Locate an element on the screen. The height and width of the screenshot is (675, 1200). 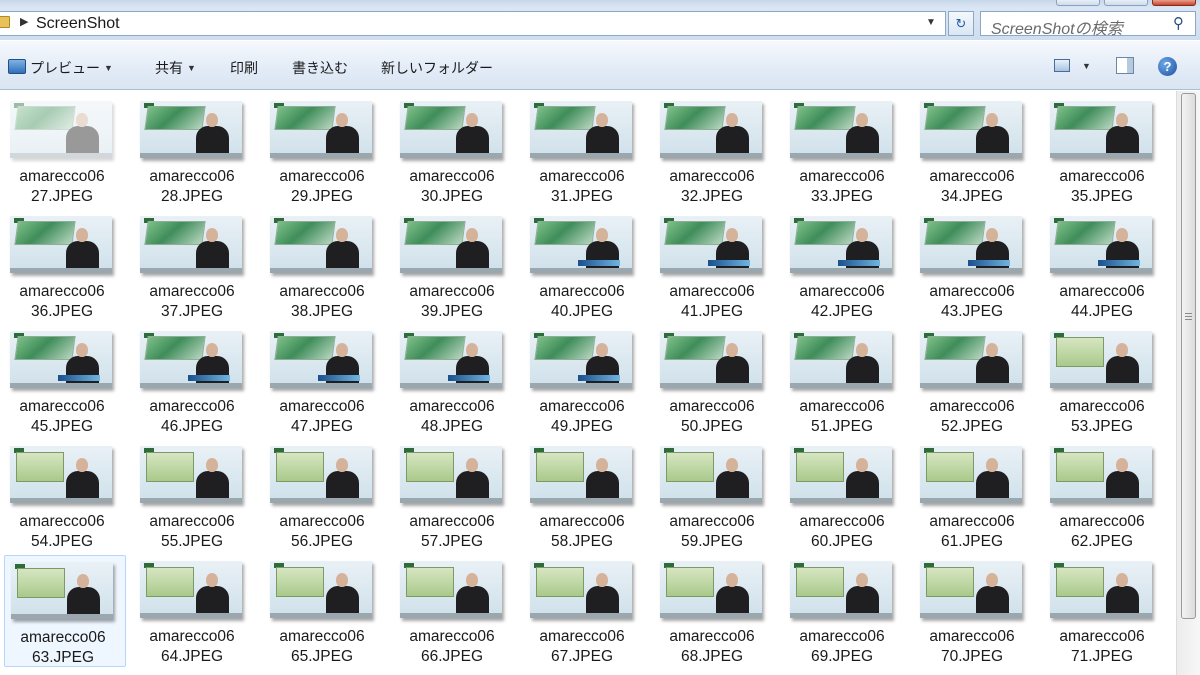
file-item: amarecco06 40.JPEG is located at coordinates (585, 266).